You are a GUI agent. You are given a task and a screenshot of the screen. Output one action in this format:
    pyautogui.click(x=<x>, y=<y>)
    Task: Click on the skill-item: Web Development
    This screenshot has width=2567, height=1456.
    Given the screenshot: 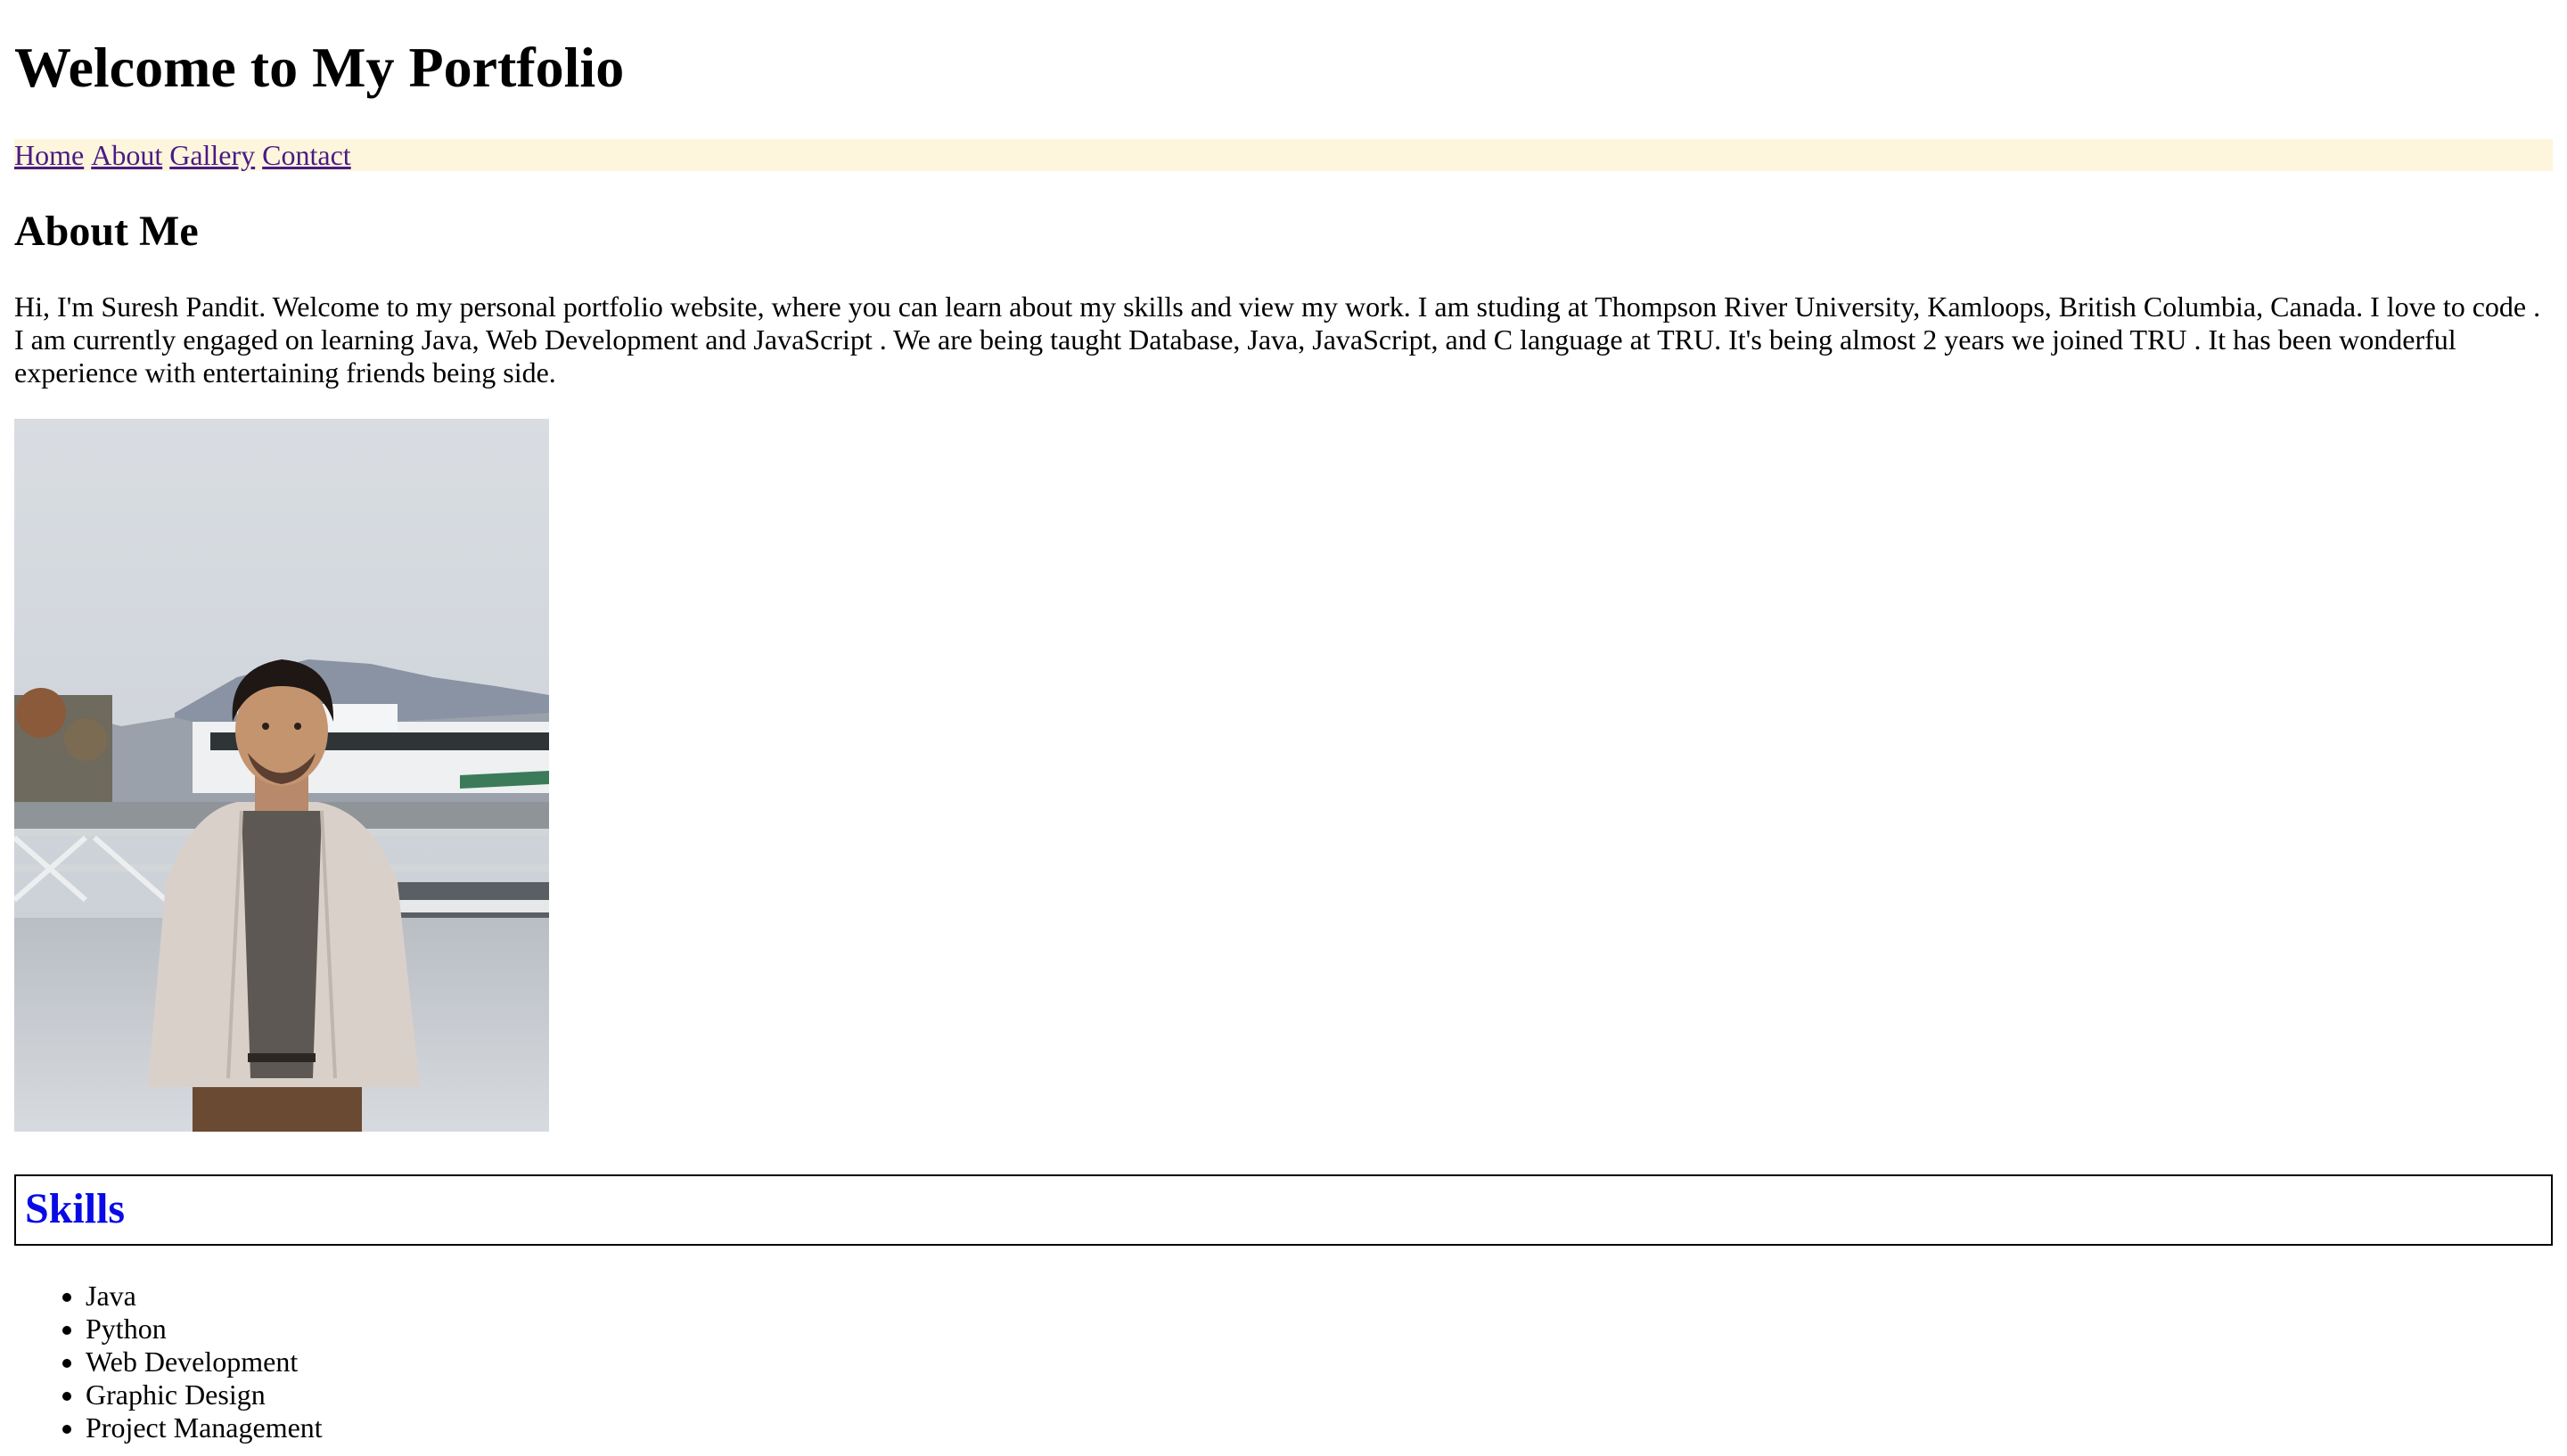 What is the action you would take?
    pyautogui.click(x=204, y=1362)
    